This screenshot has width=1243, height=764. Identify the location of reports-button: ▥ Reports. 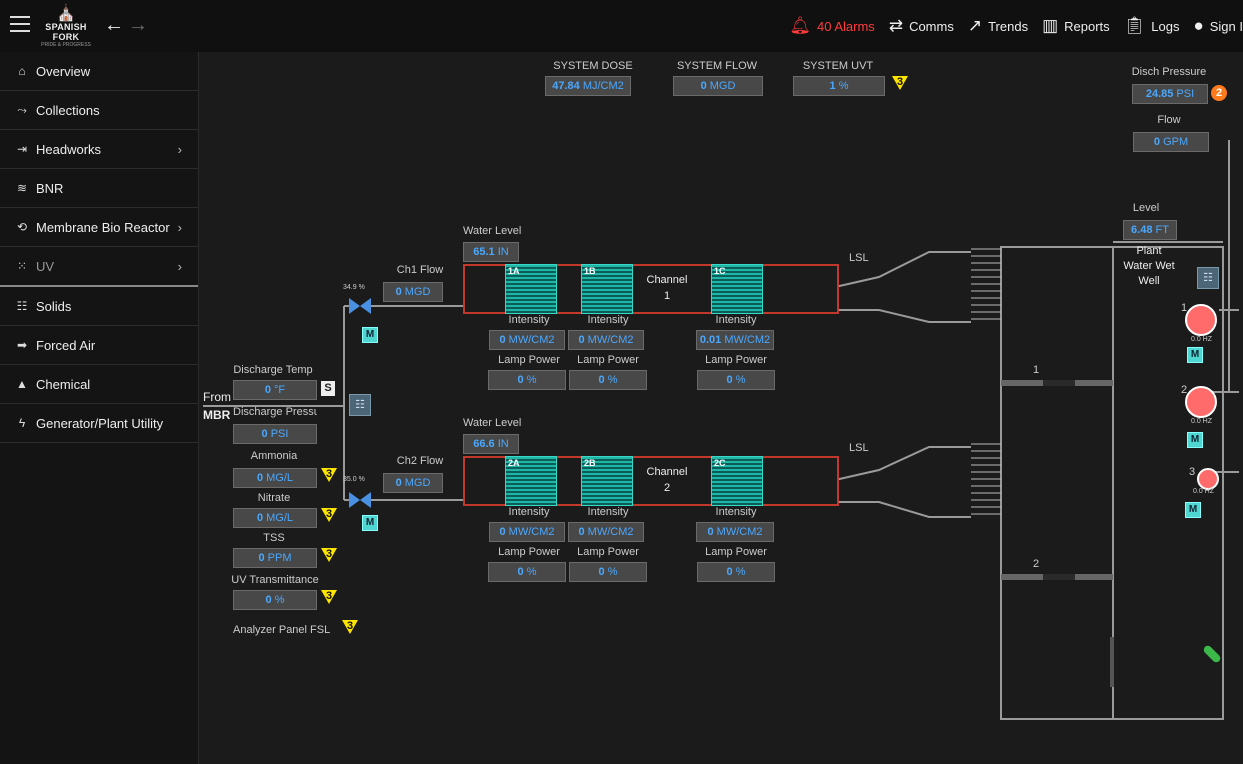
(1076, 26).